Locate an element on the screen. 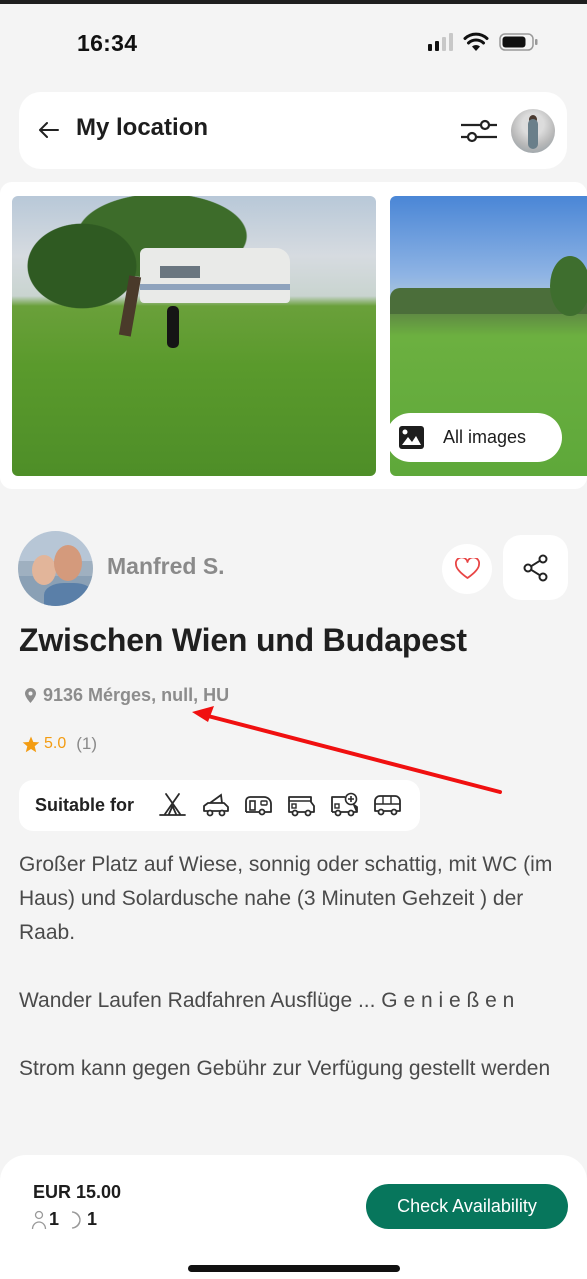 The image size is (587, 1279). motorhome-plus-icon is located at coordinates (344, 804).